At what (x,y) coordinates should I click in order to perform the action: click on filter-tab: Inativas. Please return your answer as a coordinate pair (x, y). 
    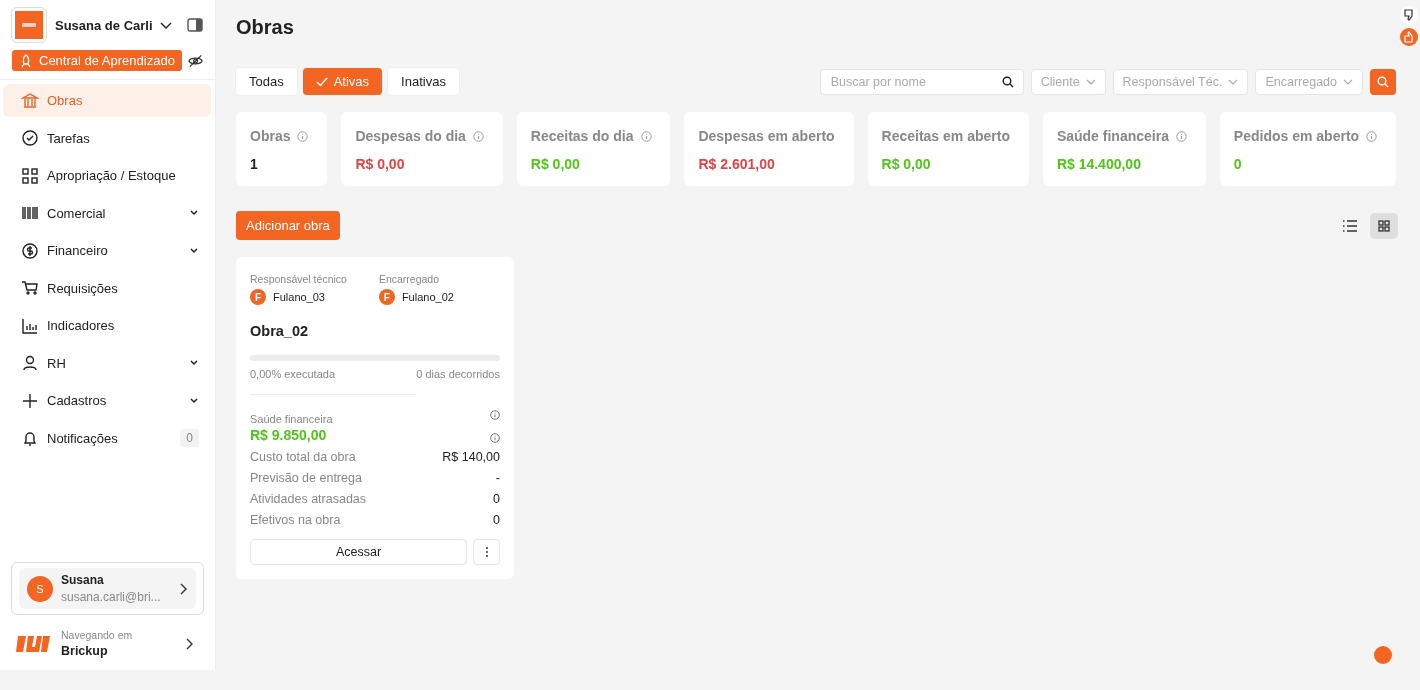
    Looking at the image, I should click on (423, 81).